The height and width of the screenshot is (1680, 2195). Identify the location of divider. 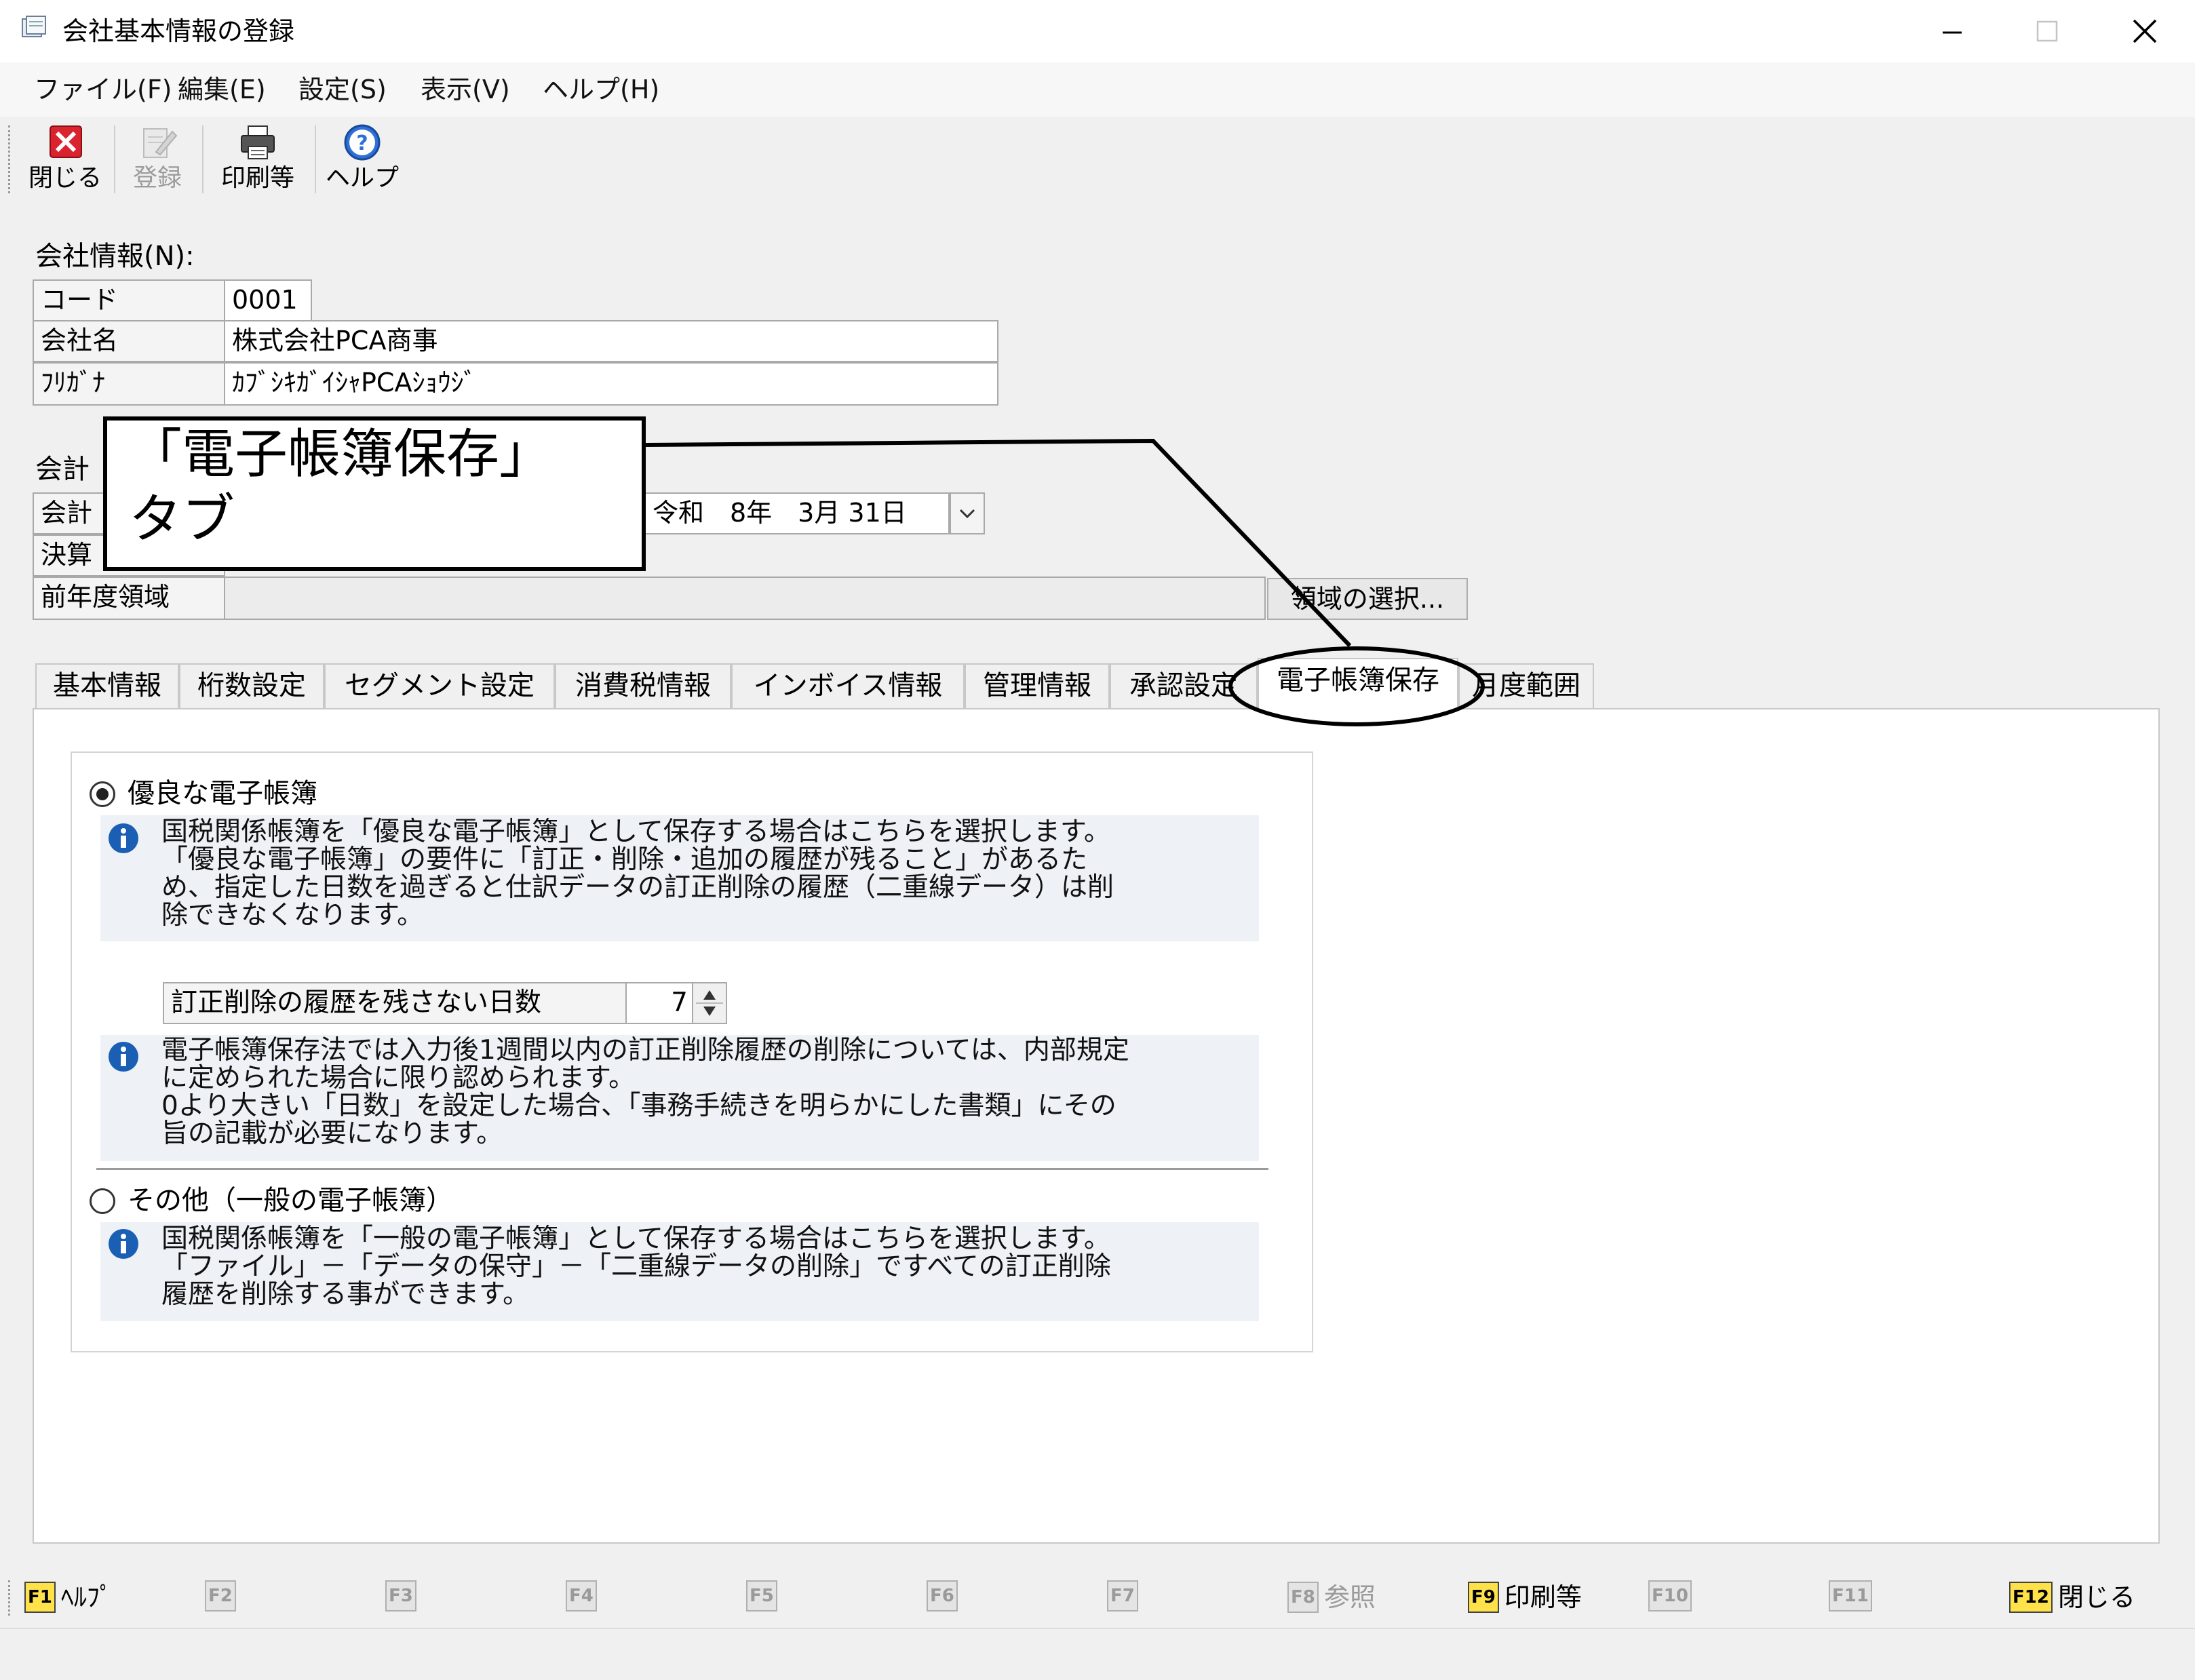
(682, 1169).